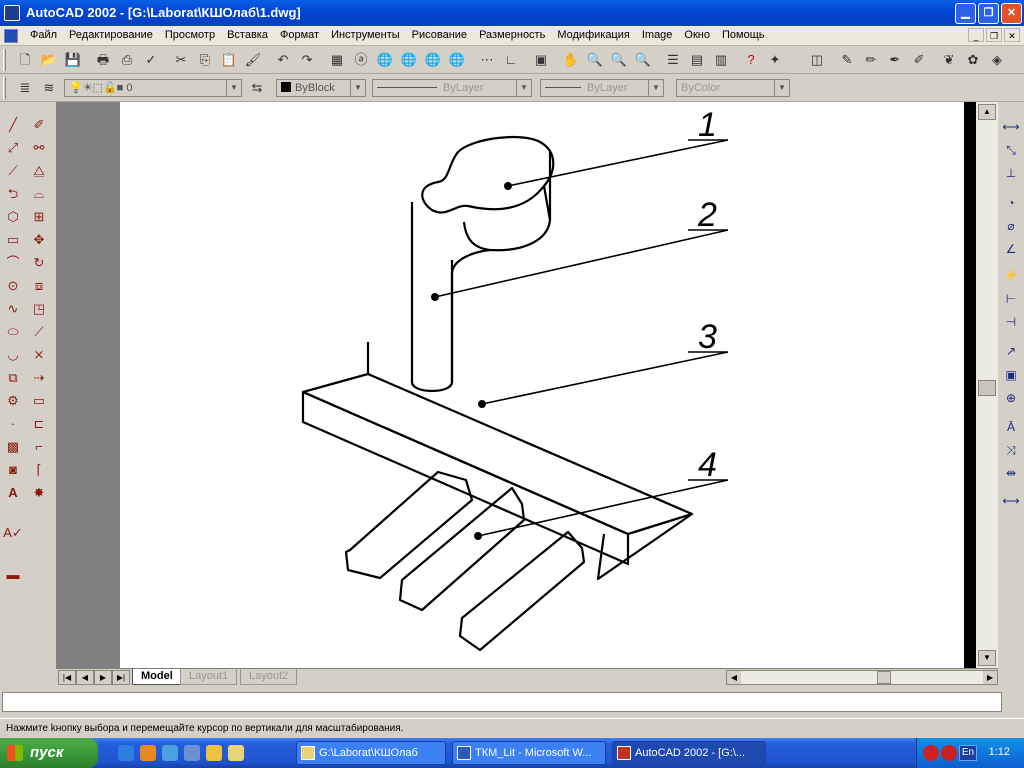 Image resolution: width=1024 pixels, height=768 pixels. What do you see at coordinates (997, 60) in the screenshot?
I see `block-attribute-icon: ◈` at bounding box center [997, 60].